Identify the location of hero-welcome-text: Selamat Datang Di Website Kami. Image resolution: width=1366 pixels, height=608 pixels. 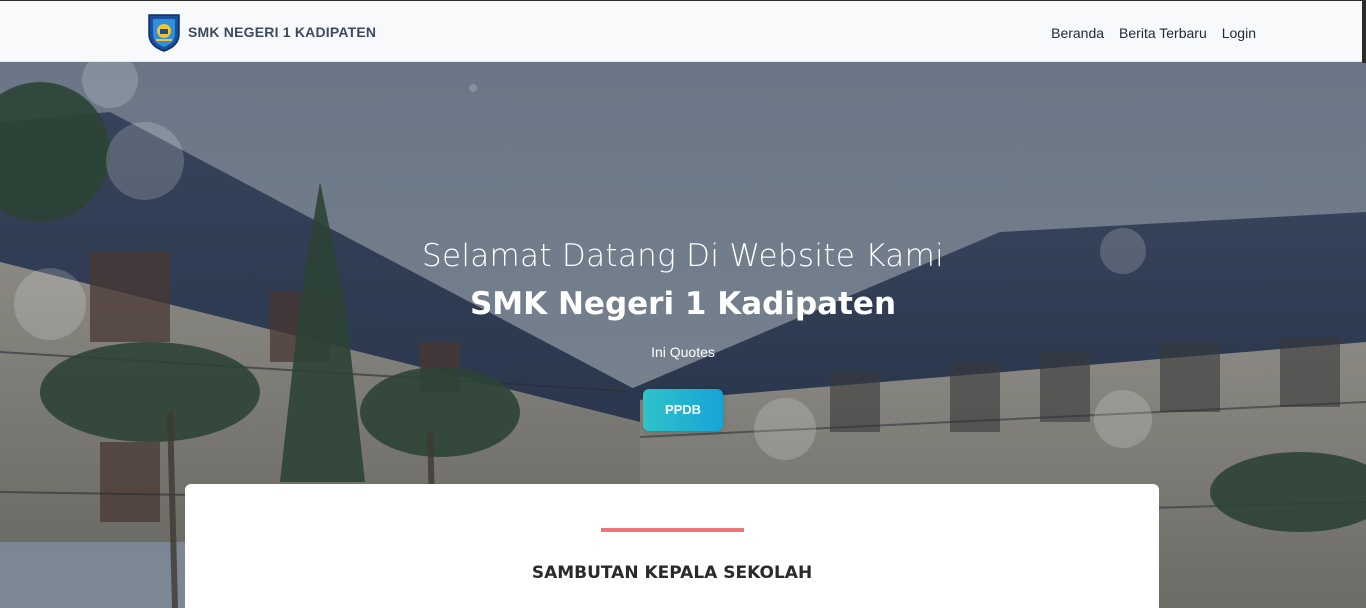
(683, 256).